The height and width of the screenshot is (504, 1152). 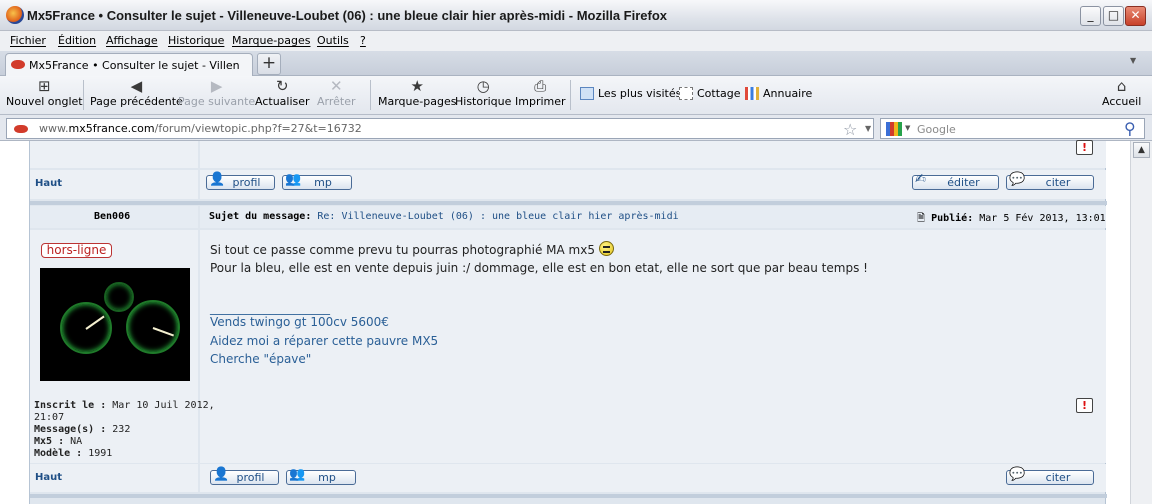 What do you see at coordinates (136, 86) in the screenshot?
I see `back-arrow-icon: ◀` at bounding box center [136, 86].